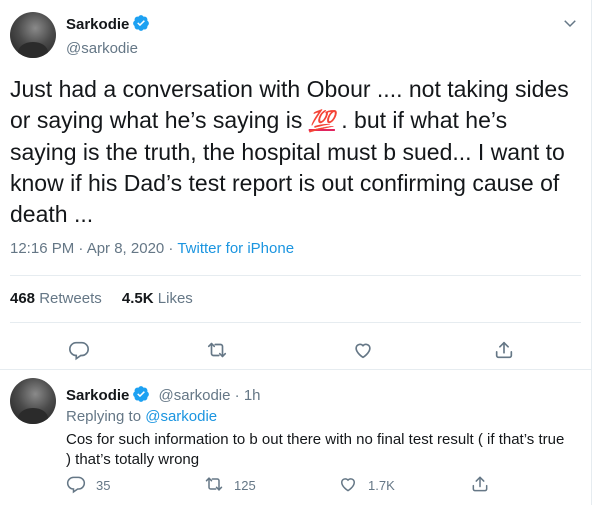  I want to click on author-block: Sarkodie @sarkodie, so click(108, 35).